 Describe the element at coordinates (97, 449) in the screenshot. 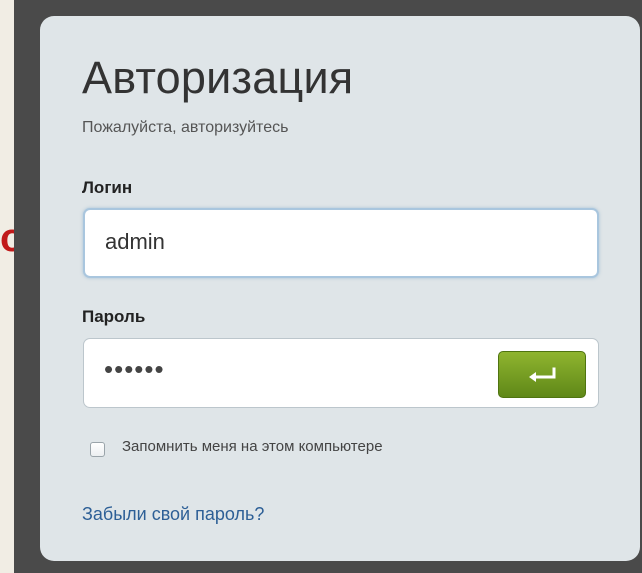

I see `remember-checkbox` at that location.